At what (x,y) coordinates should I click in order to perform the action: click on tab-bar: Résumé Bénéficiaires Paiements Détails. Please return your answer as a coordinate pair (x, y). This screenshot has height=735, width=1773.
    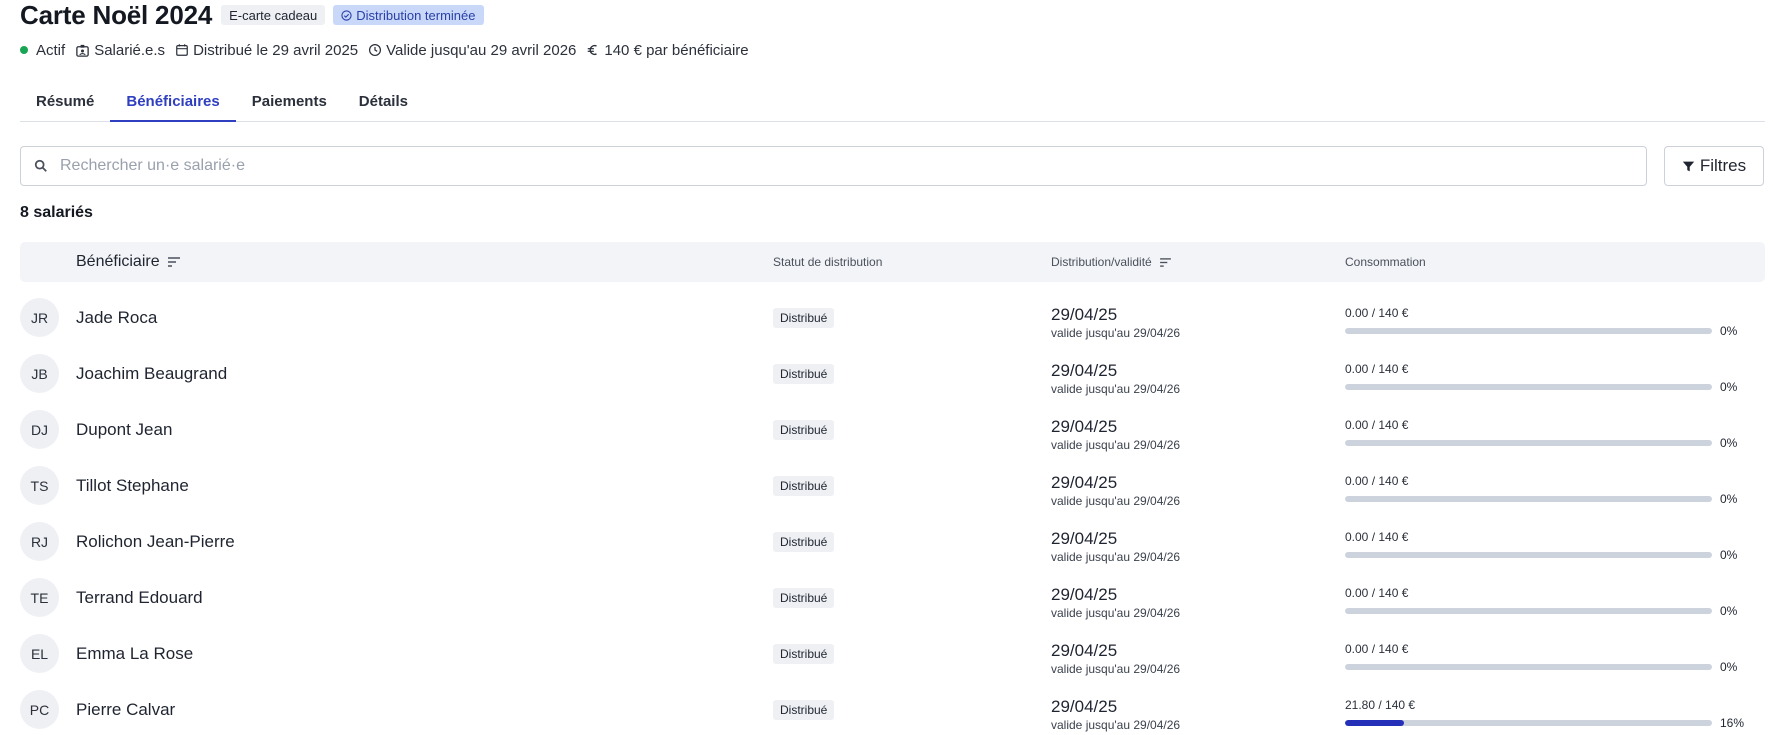
    Looking at the image, I should click on (892, 104).